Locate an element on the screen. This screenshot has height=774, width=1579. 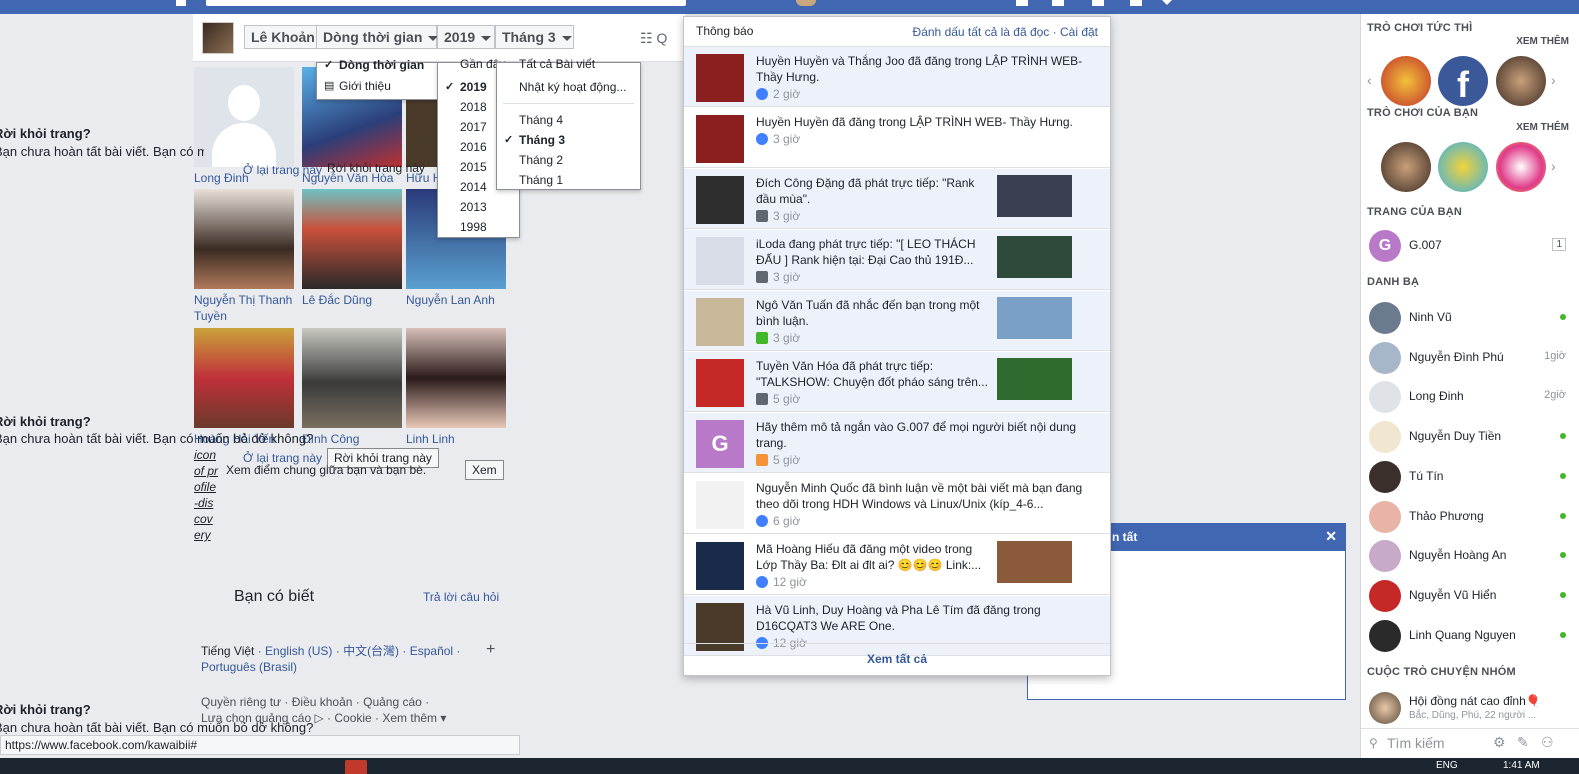
answer-question-link: Trả lời câu hỏi is located at coordinates (461, 597).